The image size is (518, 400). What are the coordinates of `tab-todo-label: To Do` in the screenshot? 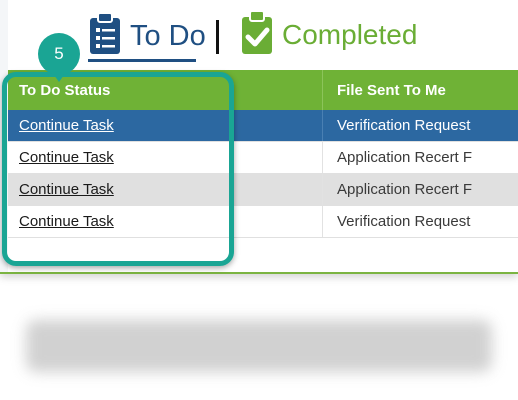 It's located at (168, 35).